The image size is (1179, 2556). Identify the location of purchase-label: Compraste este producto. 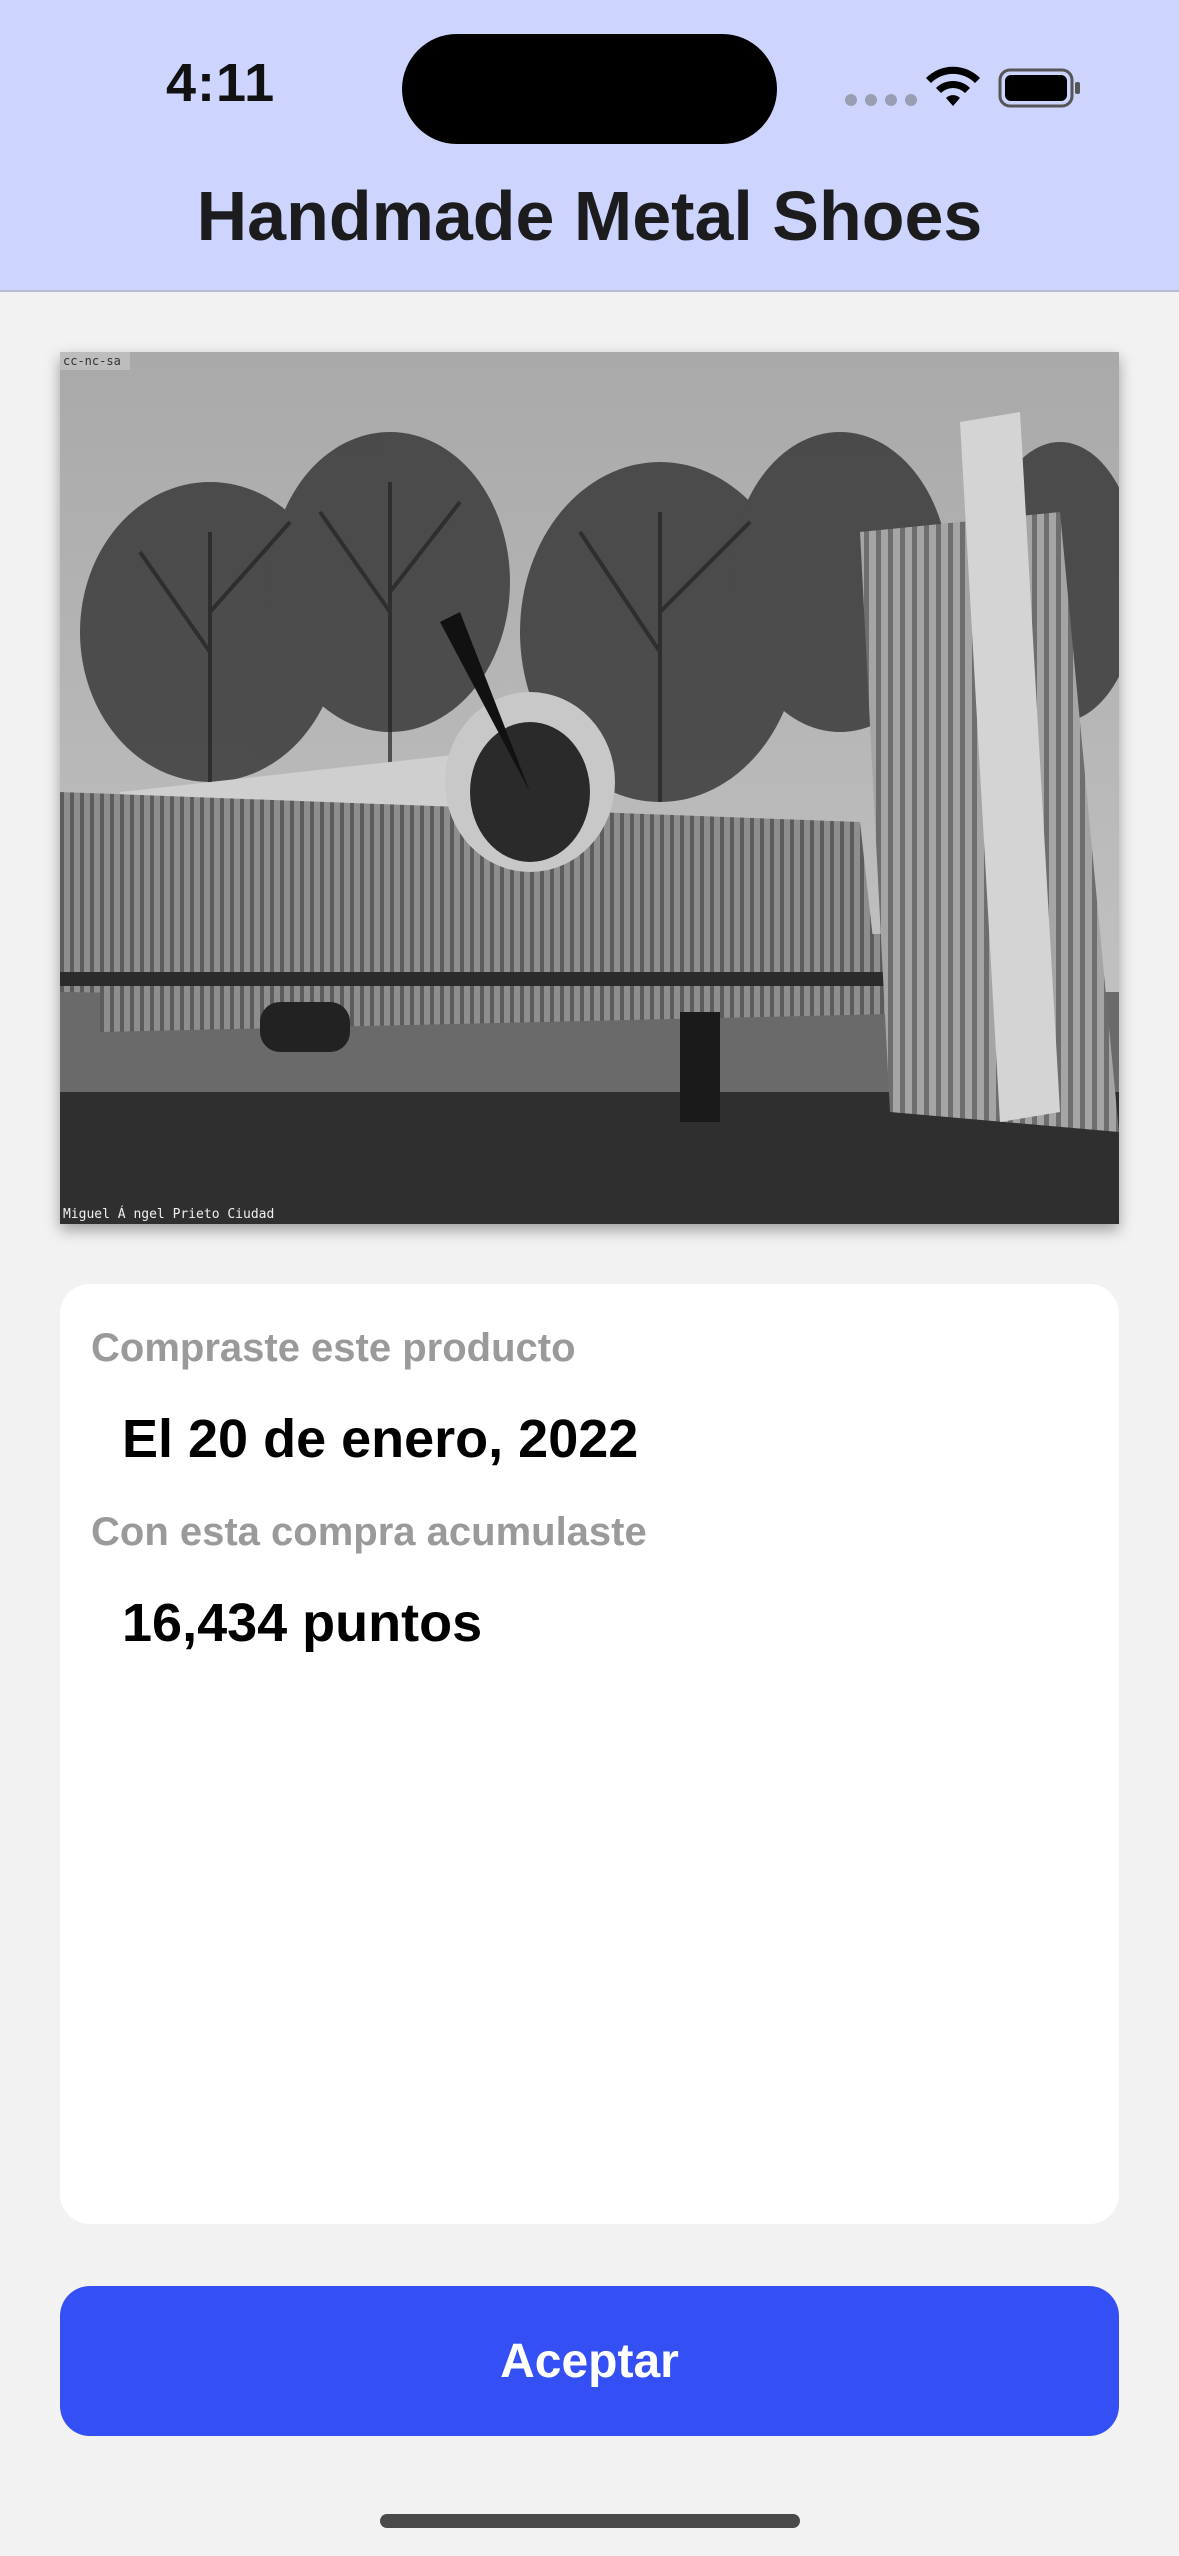
(333, 1348).